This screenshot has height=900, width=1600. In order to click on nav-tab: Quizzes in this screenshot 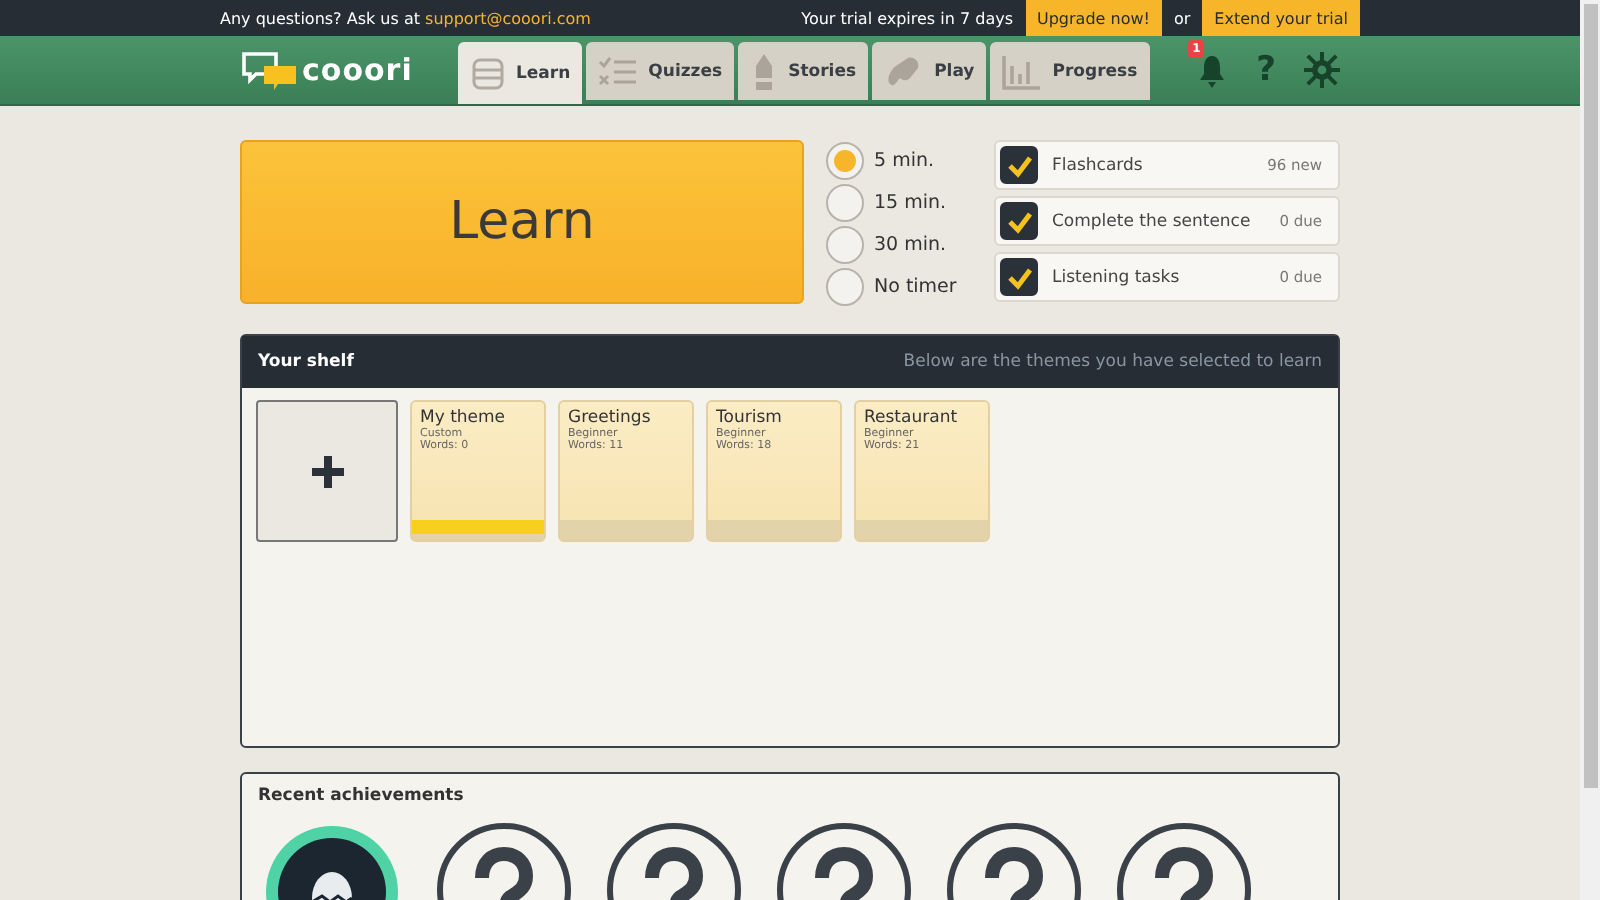, I will do `click(660, 71)`.